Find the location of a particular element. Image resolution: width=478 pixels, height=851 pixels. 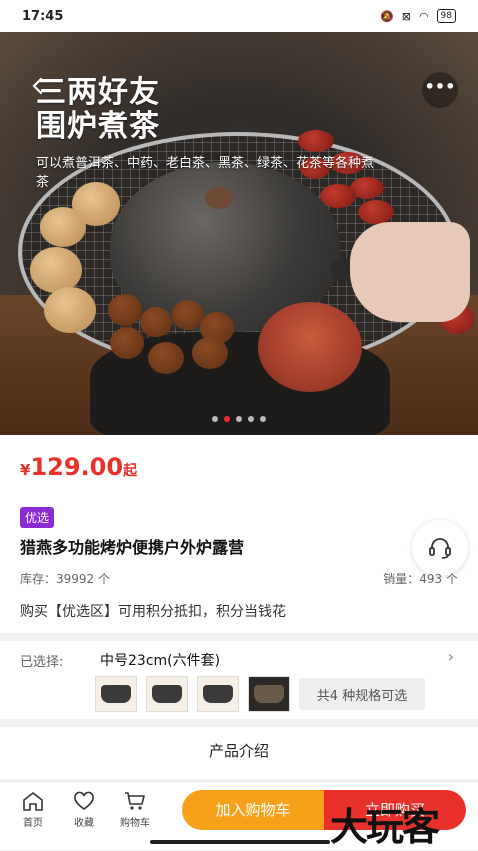

hero-persimmon is located at coordinates (310, 347).